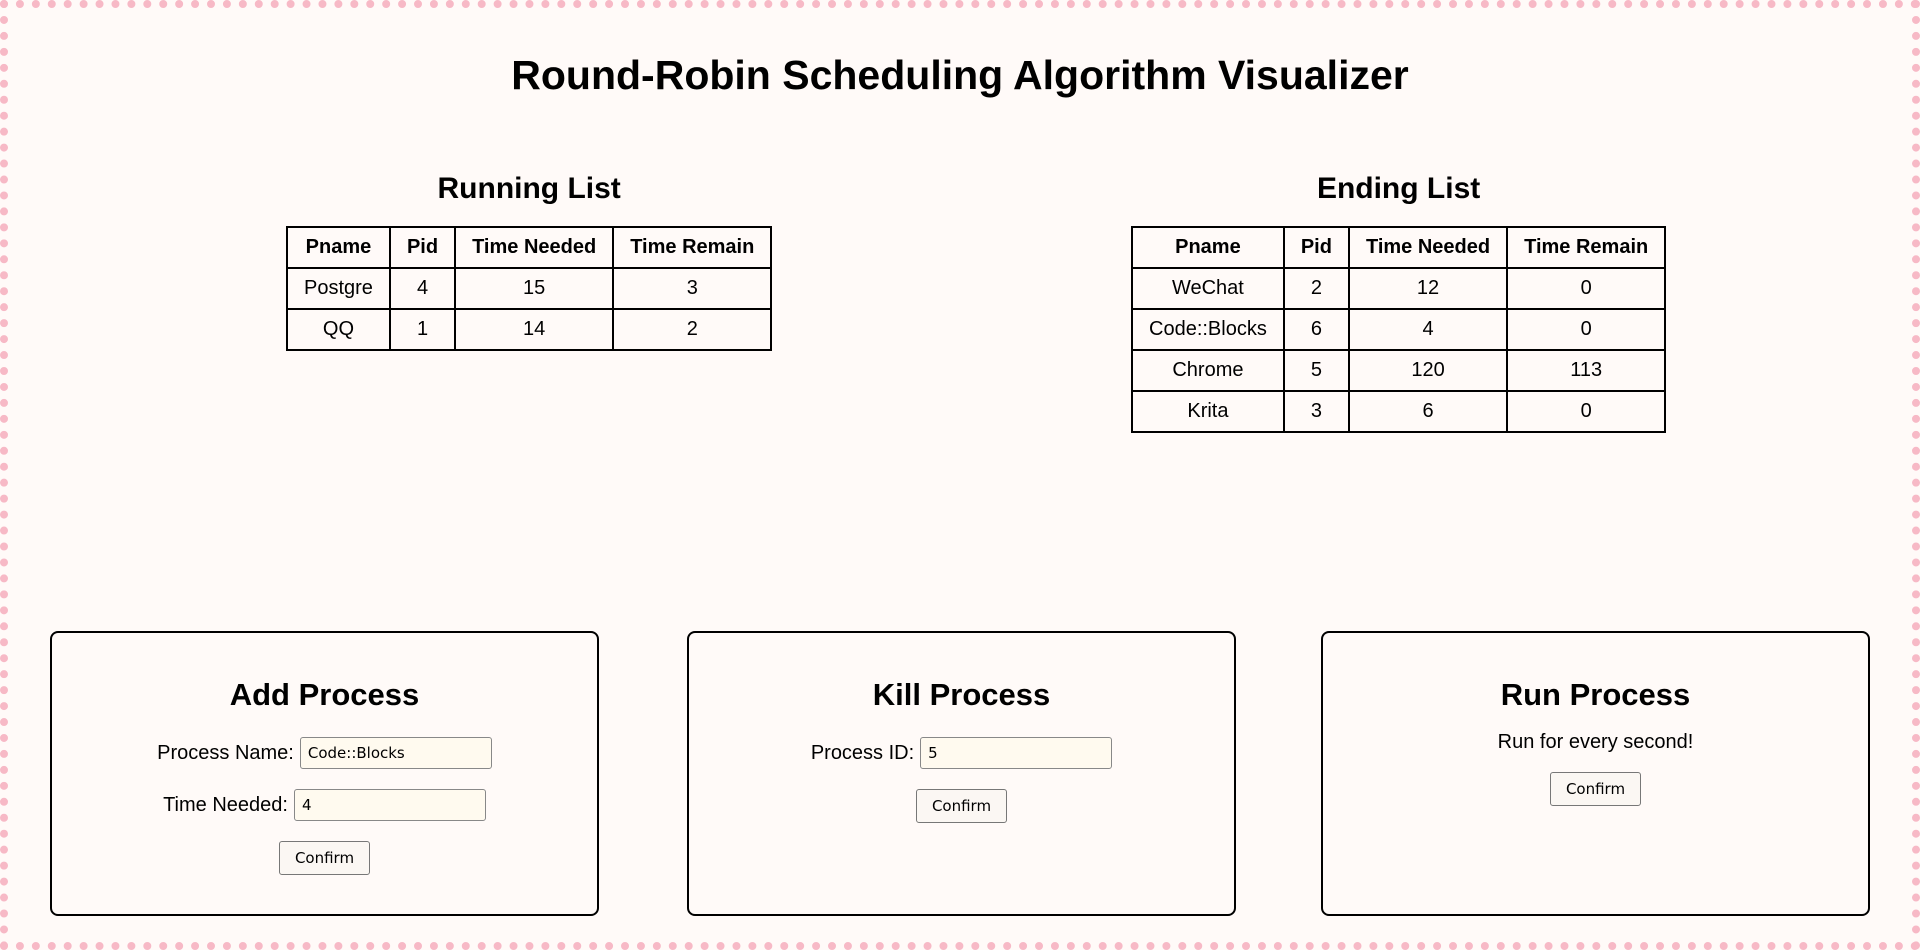 The width and height of the screenshot is (1920, 950). What do you see at coordinates (1208, 329) in the screenshot?
I see `cell-pname: Code::Blocks` at bounding box center [1208, 329].